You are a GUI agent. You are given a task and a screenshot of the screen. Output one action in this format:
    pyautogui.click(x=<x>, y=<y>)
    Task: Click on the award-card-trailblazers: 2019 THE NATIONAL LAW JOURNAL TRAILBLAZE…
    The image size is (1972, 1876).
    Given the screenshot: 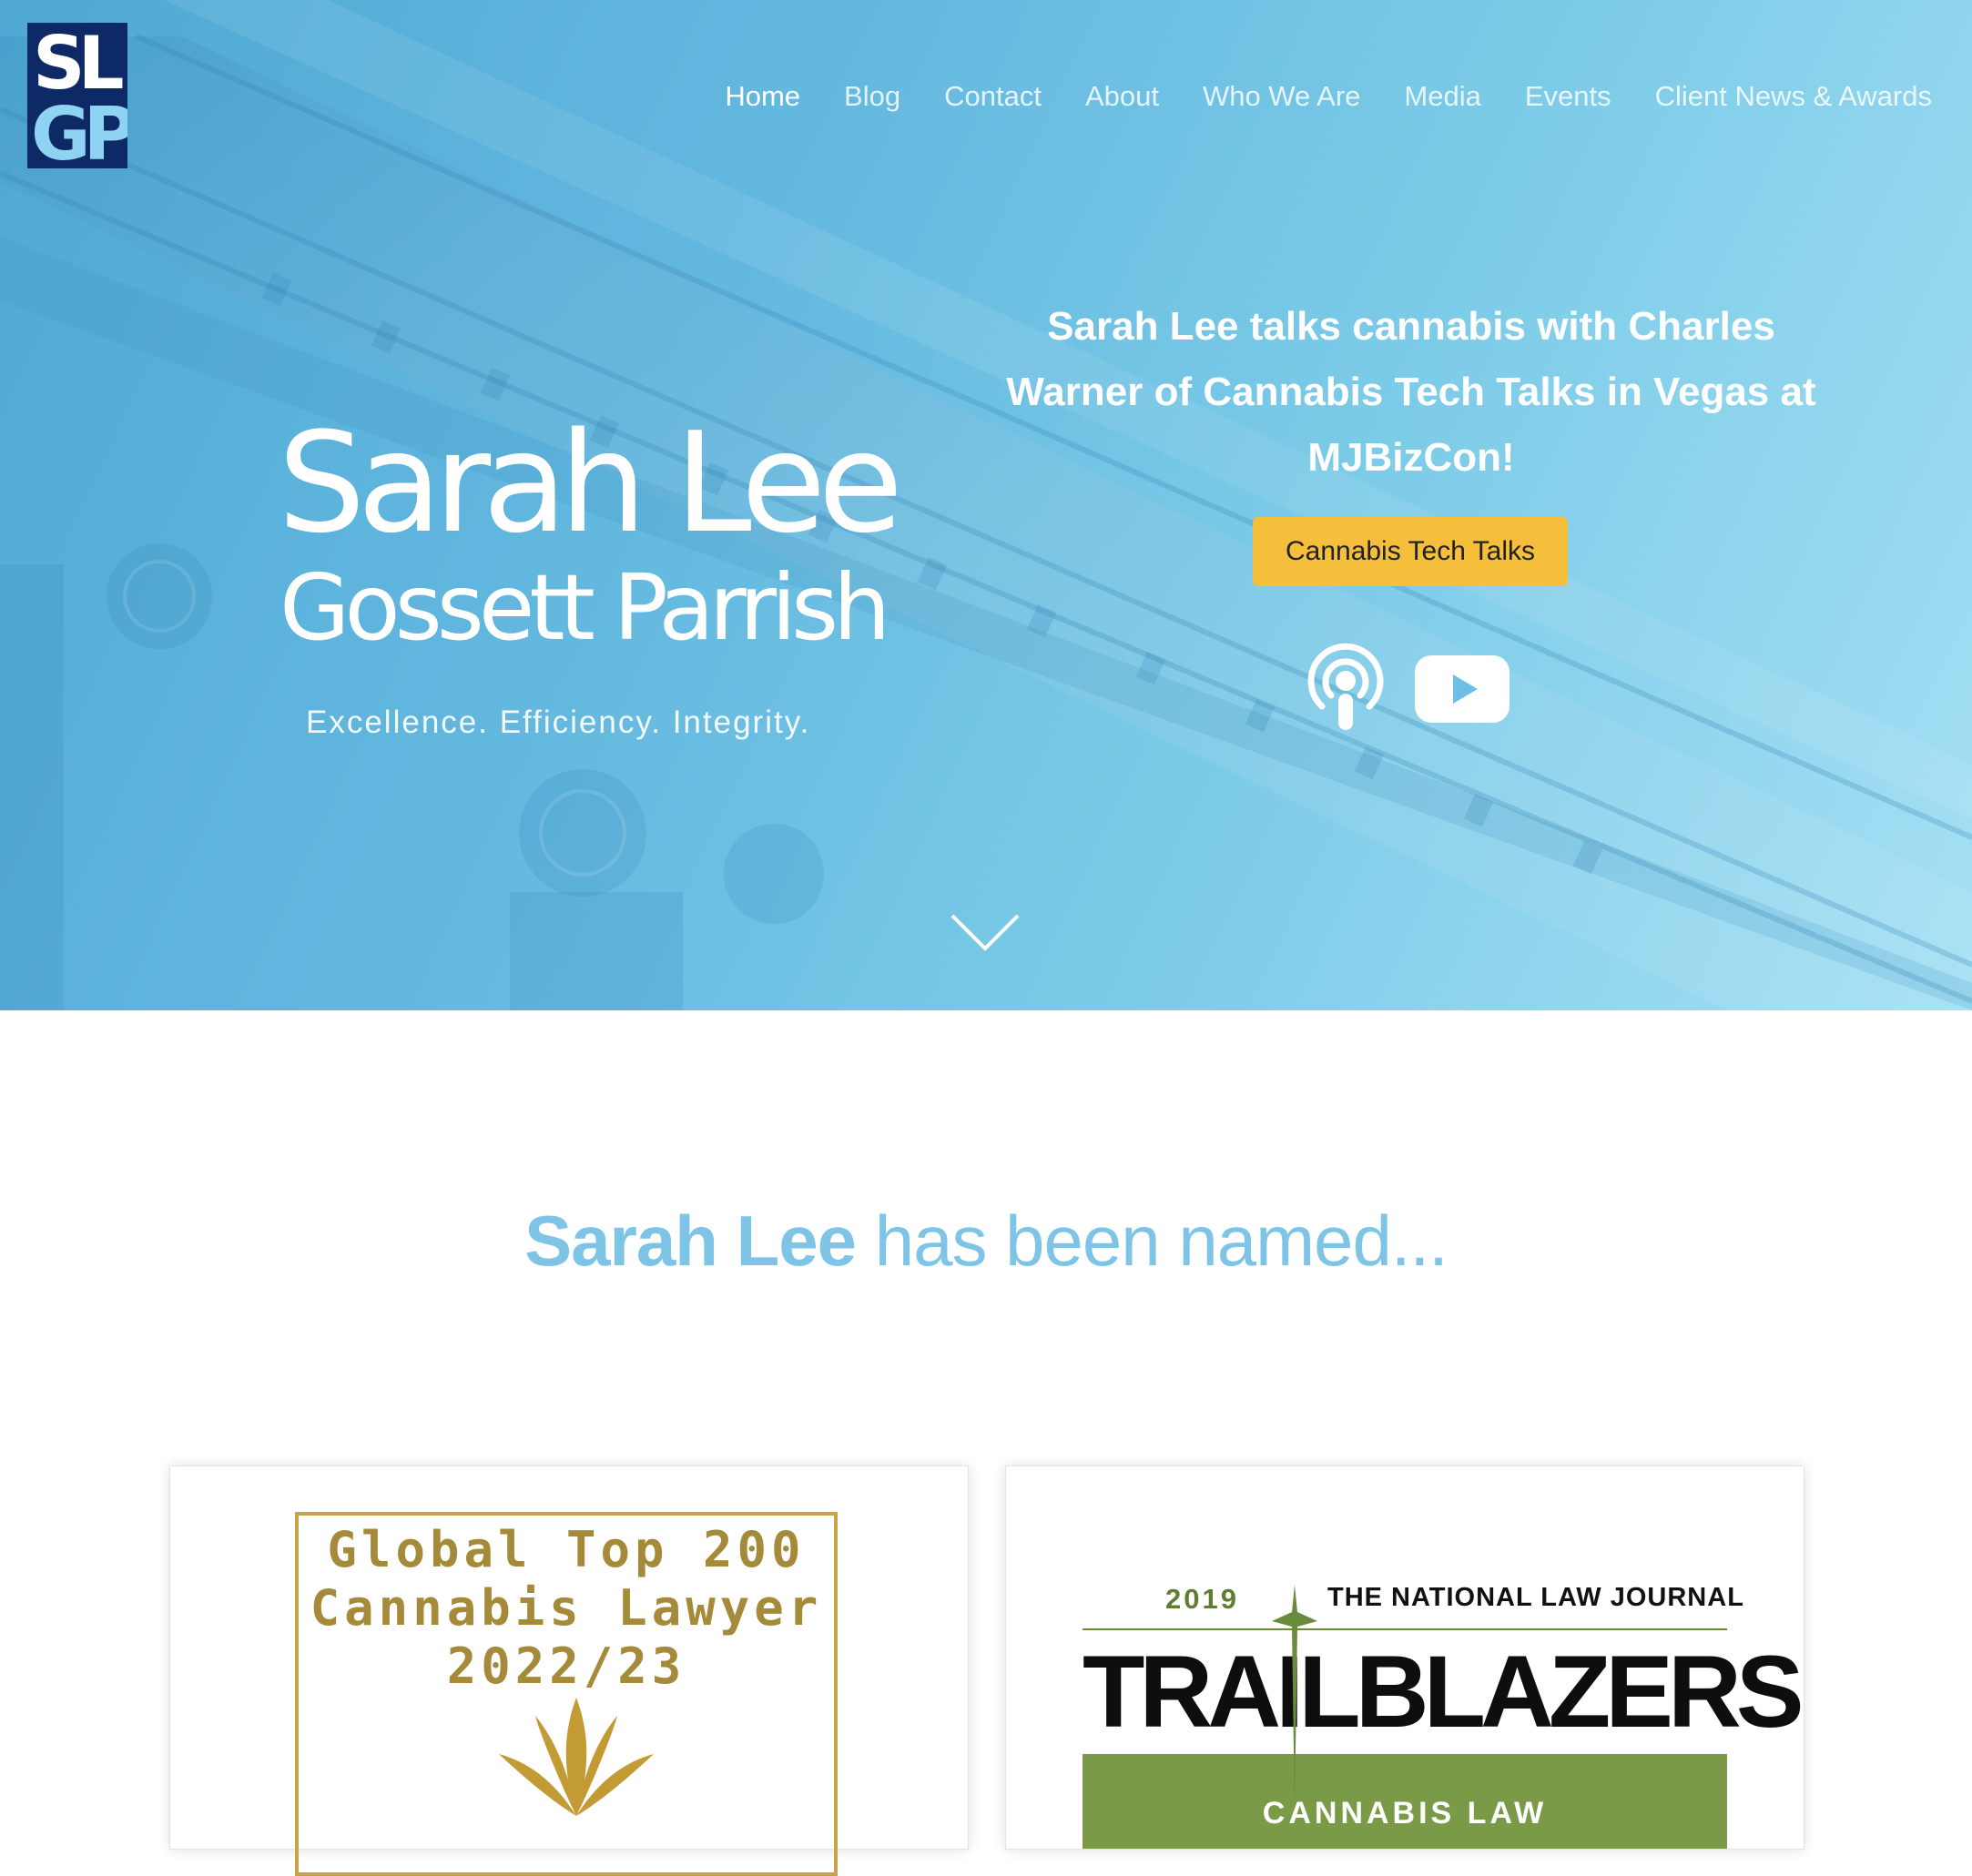 What is the action you would take?
    pyautogui.click(x=1404, y=1658)
    